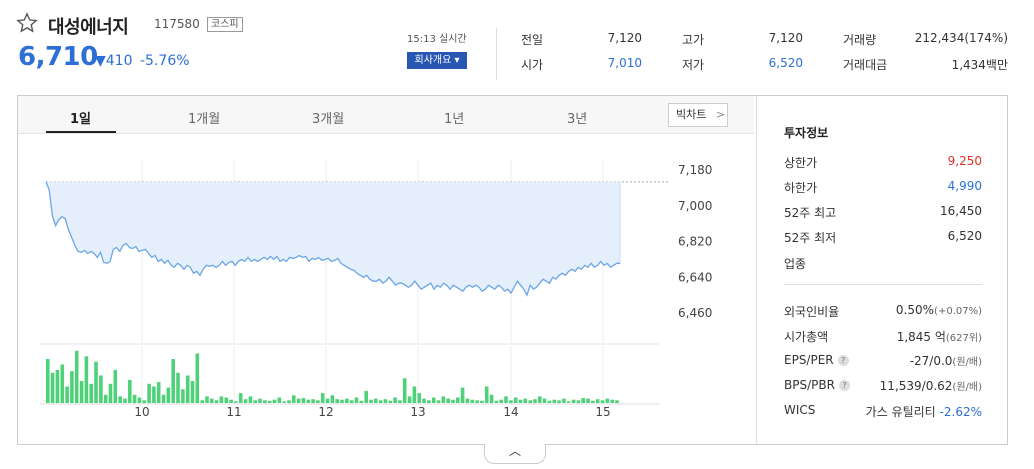 The height and width of the screenshot is (469, 1034). Describe the element at coordinates (961, 38) in the screenshot. I see `stat-value-volume: 212,434(174%)` at that location.